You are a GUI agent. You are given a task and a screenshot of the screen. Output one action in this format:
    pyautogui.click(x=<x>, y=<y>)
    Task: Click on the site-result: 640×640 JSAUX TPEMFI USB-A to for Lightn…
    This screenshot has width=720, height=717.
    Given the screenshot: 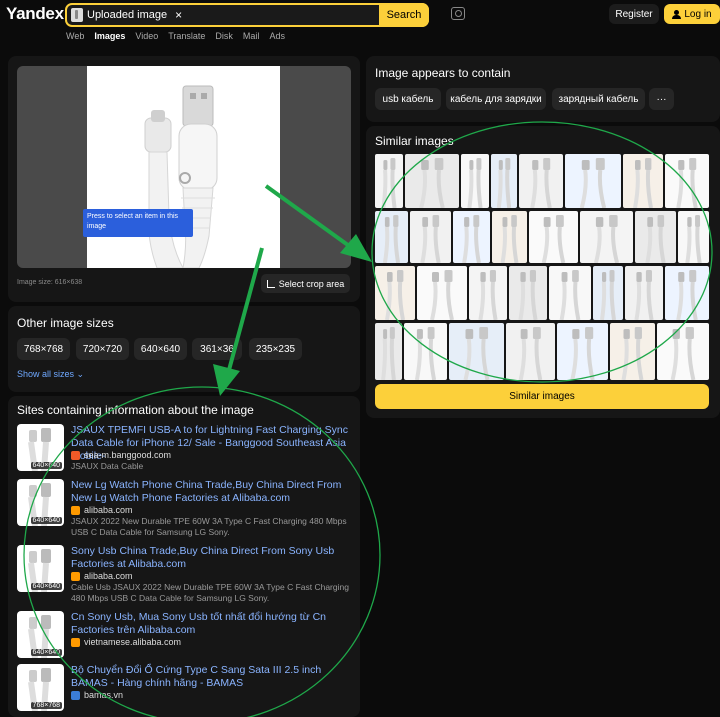 What is the action you would take?
    pyautogui.click(x=187, y=449)
    